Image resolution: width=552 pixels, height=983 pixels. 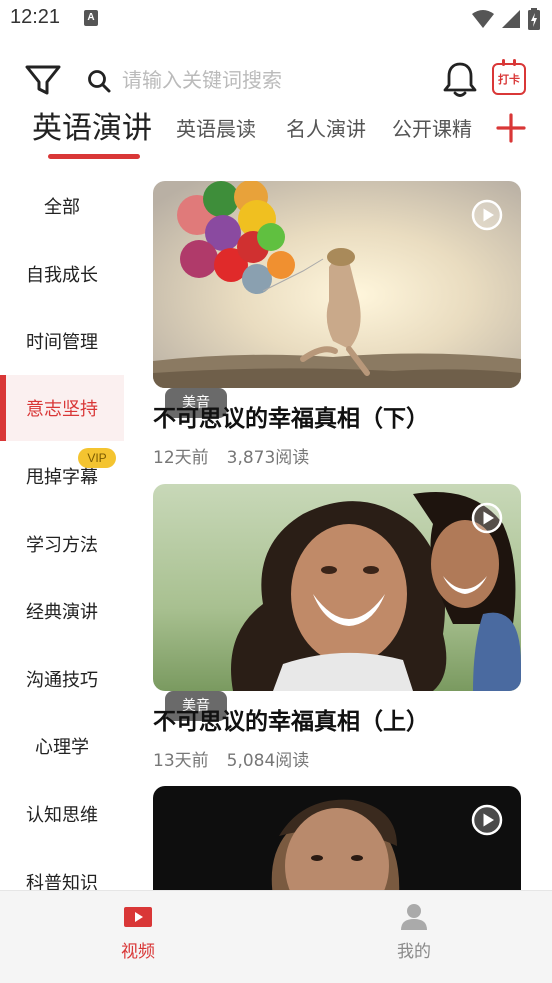 I want to click on battery-icon, so click(x=534, y=19).